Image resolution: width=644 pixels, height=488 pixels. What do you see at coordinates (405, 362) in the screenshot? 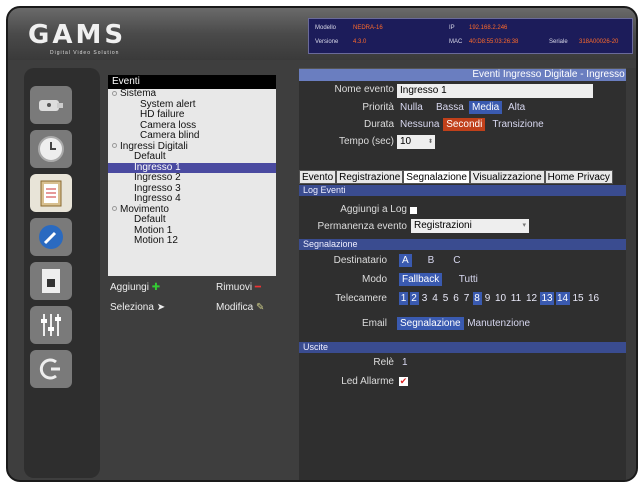
I see `rele-option: 1` at bounding box center [405, 362].